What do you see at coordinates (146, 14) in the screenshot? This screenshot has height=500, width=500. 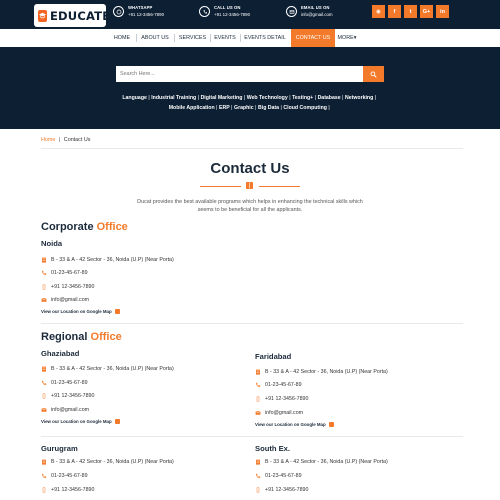 I see `whatsapp-number: +91 12-3456-7890` at bounding box center [146, 14].